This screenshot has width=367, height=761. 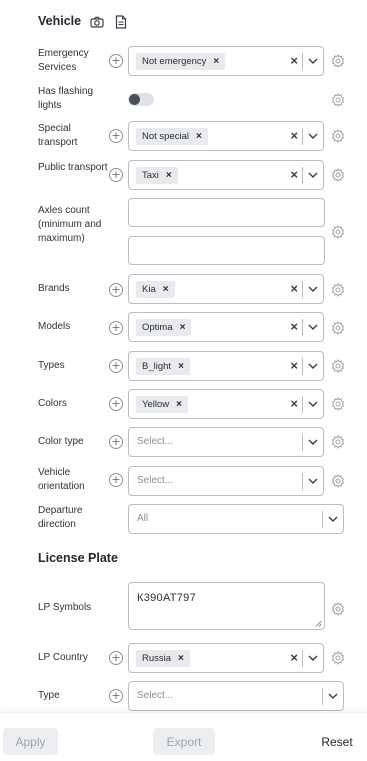 What do you see at coordinates (155, 289) in the screenshot?
I see `brands-chip: Kia ×` at bounding box center [155, 289].